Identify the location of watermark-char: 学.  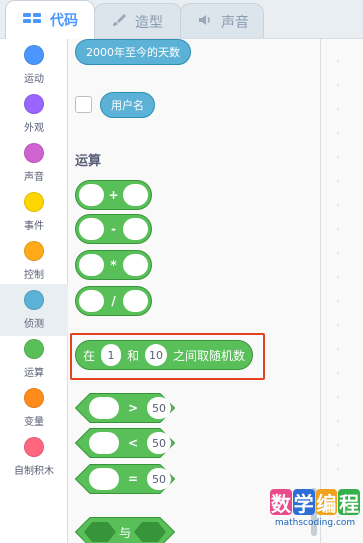
(303, 502).